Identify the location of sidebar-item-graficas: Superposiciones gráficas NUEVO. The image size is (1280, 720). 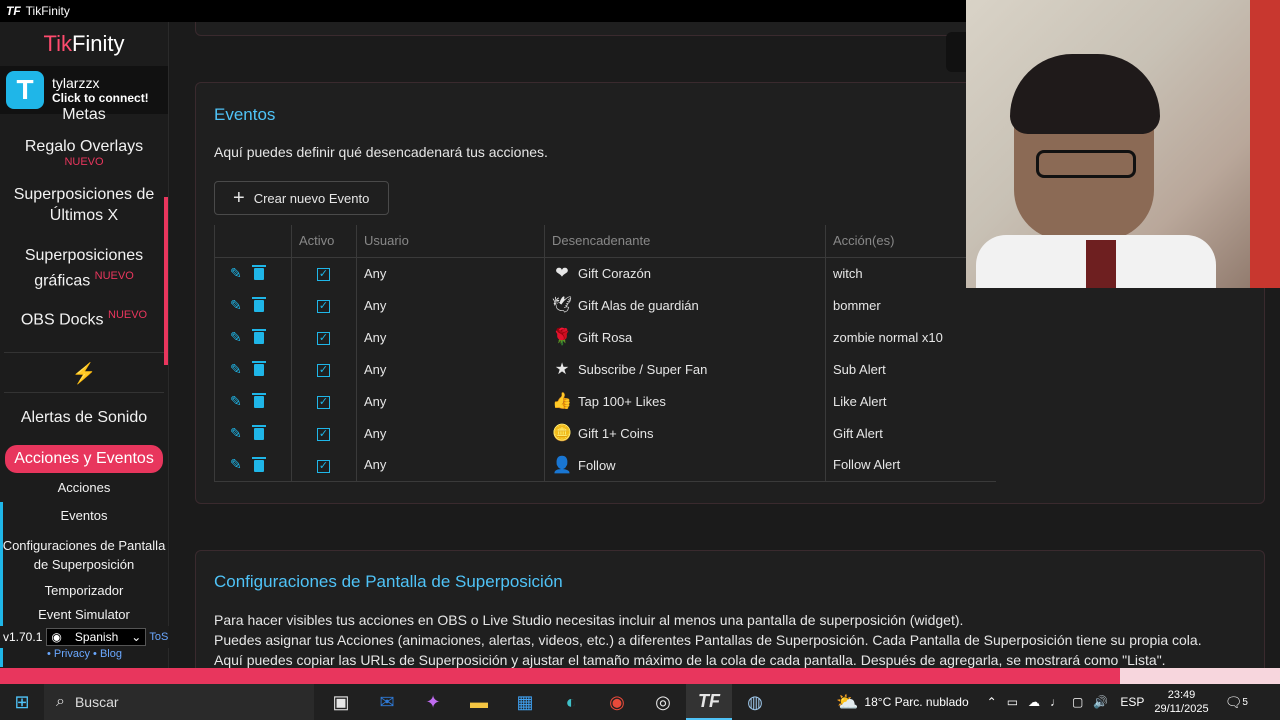
(84, 268).